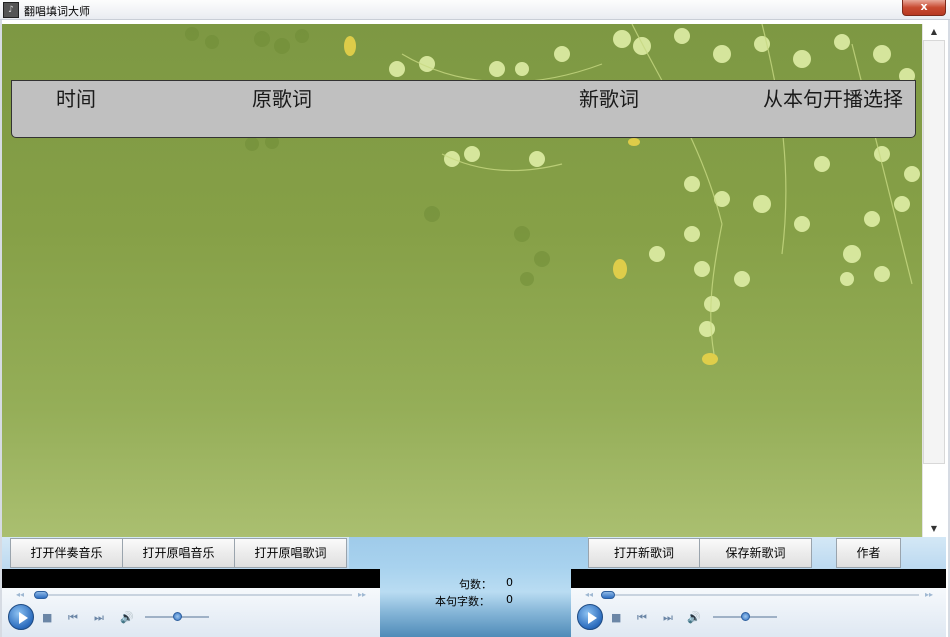 The image size is (950, 637). I want to click on scroll-up-icon: ▲, so click(934, 32).